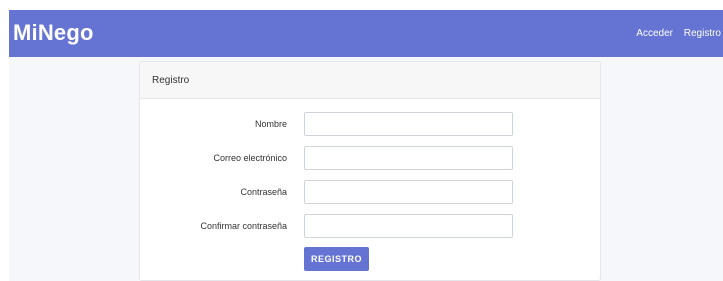  I want to click on confirm-password-input, so click(408, 226).